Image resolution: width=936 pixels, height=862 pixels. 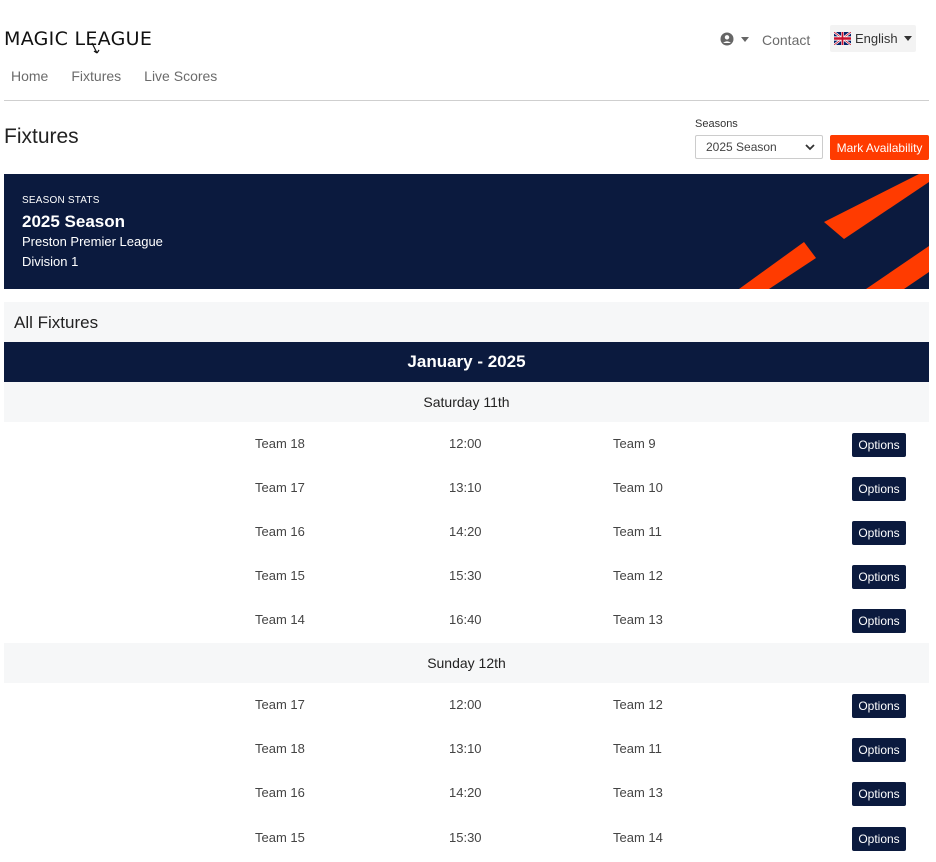 What do you see at coordinates (280, 619) in the screenshot?
I see `home-team: Team 14` at bounding box center [280, 619].